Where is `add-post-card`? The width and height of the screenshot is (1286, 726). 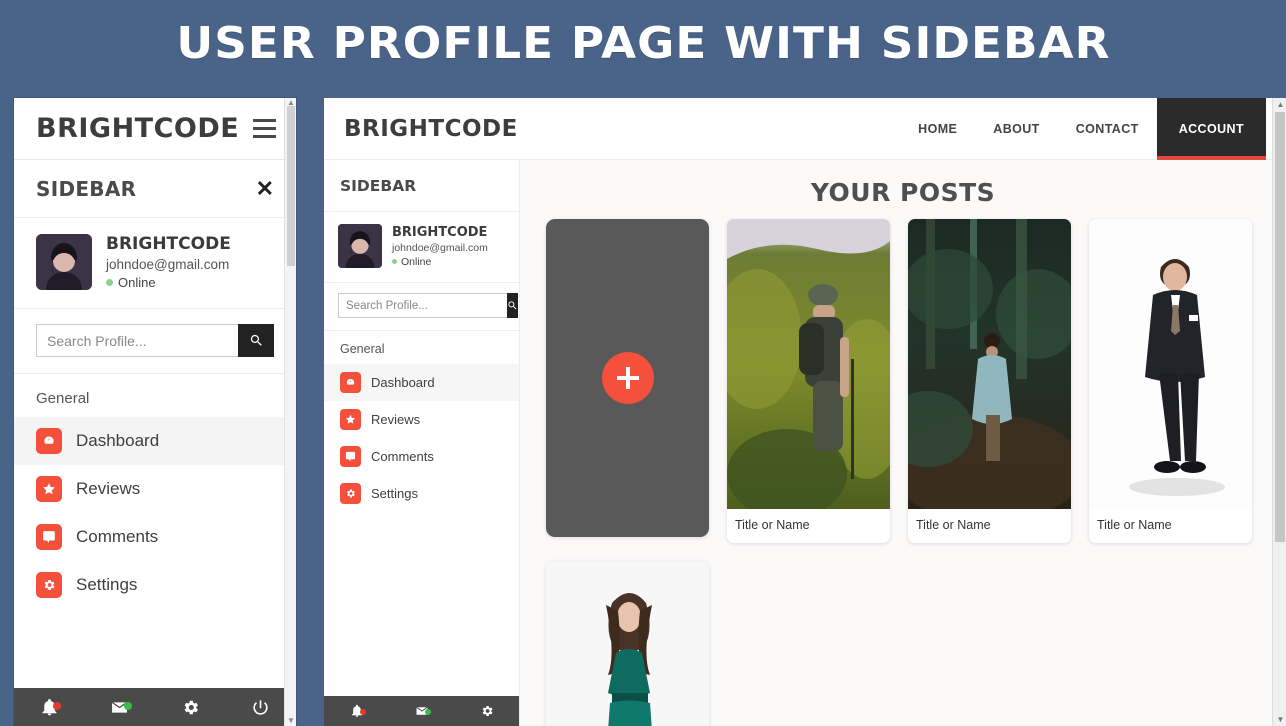
add-post-card is located at coordinates (627, 378).